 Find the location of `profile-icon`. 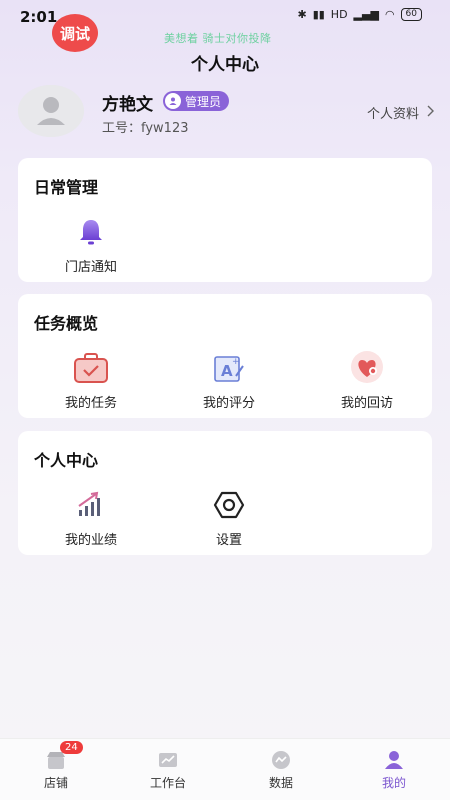

profile-icon is located at coordinates (394, 760).